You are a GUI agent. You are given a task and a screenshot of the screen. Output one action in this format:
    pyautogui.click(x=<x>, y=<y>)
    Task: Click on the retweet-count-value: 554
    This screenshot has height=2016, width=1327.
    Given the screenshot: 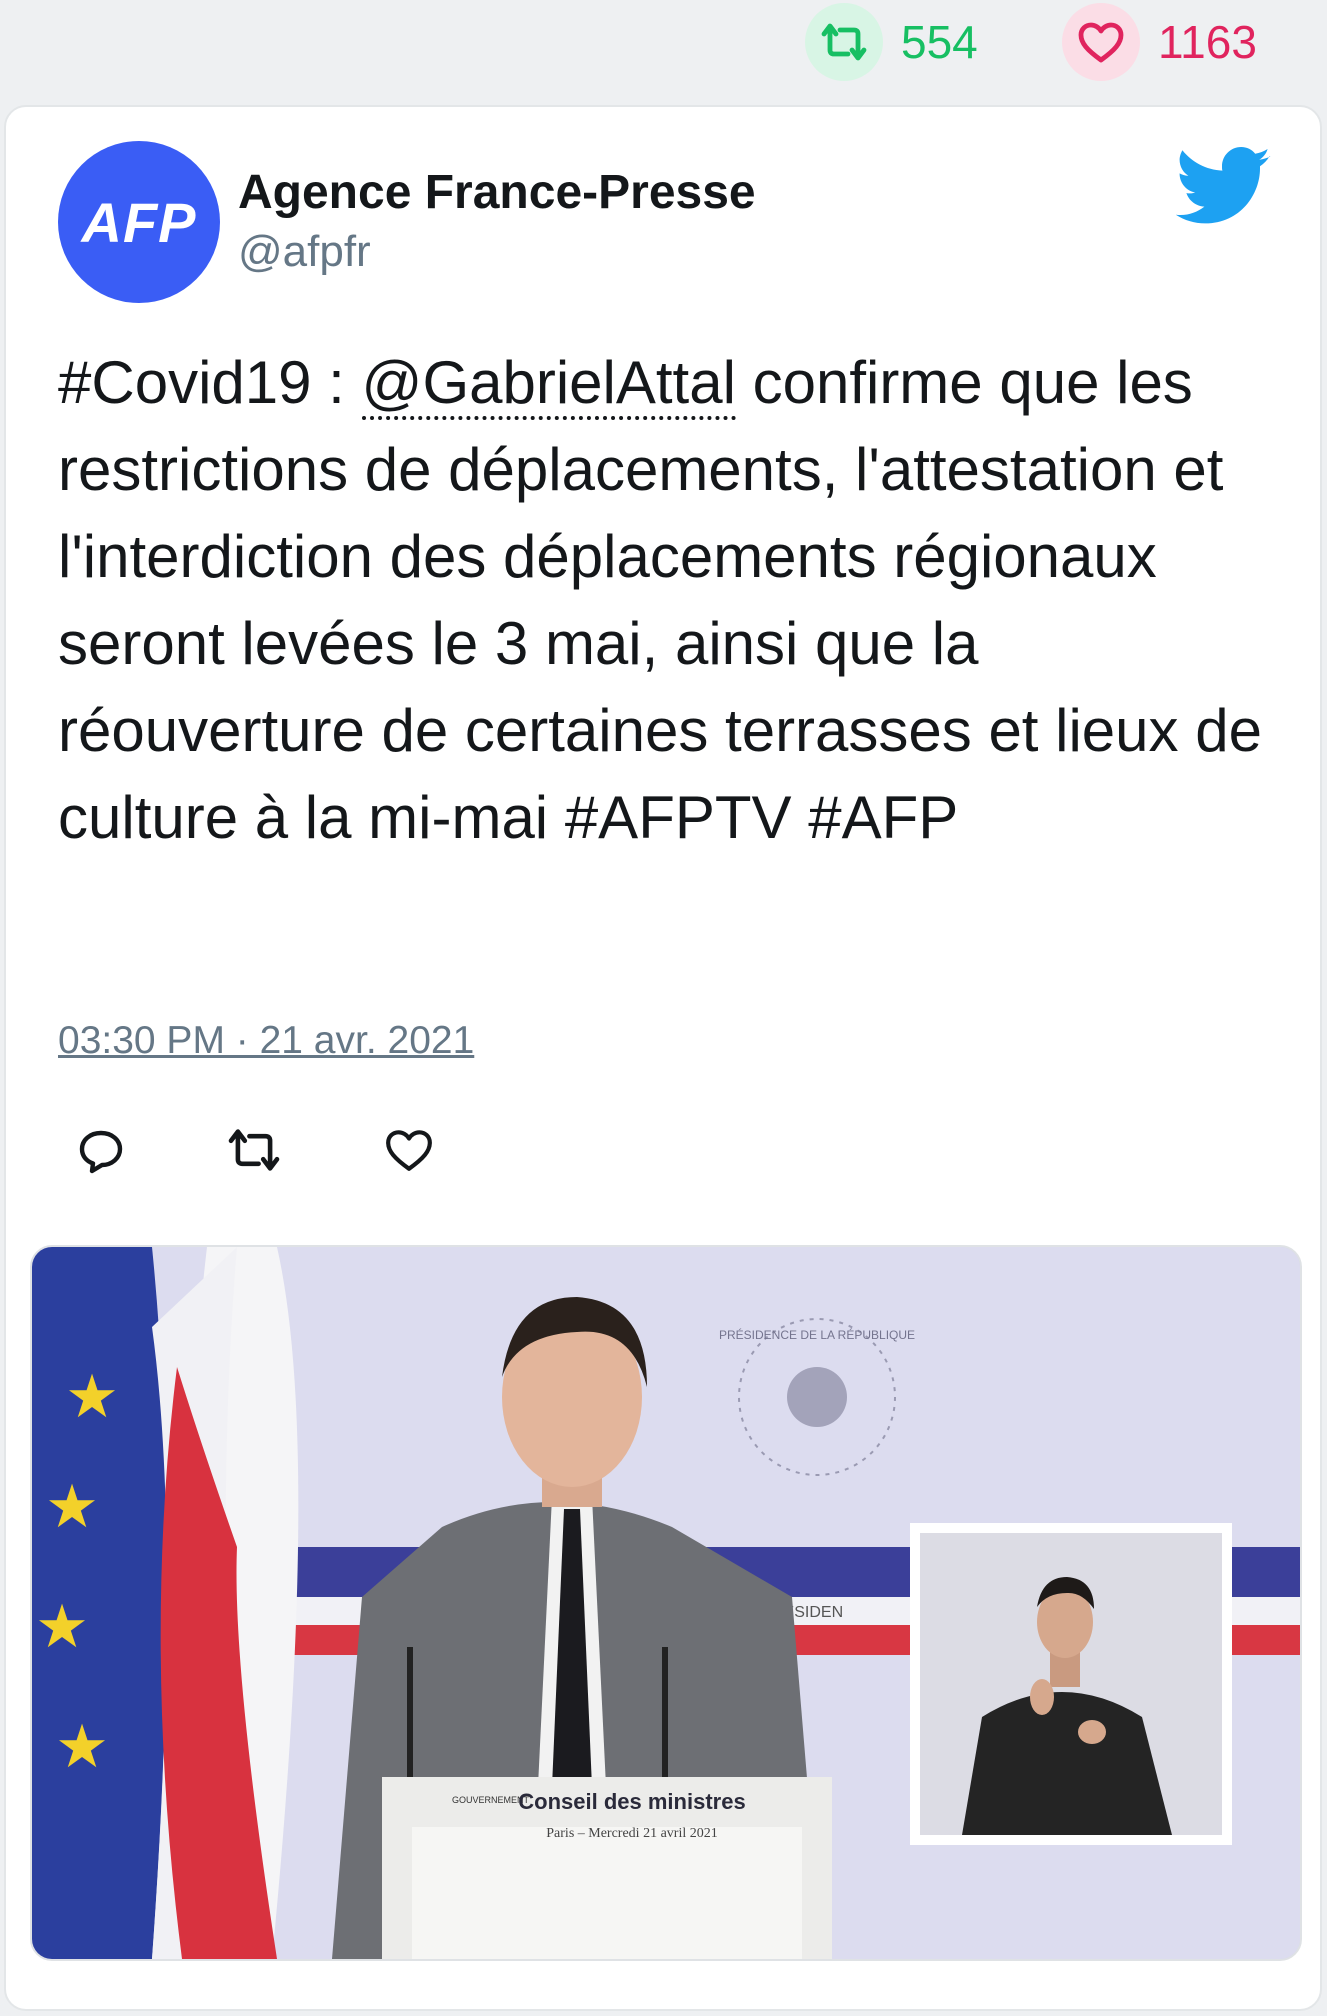 What is the action you would take?
    pyautogui.click(x=939, y=42)
    